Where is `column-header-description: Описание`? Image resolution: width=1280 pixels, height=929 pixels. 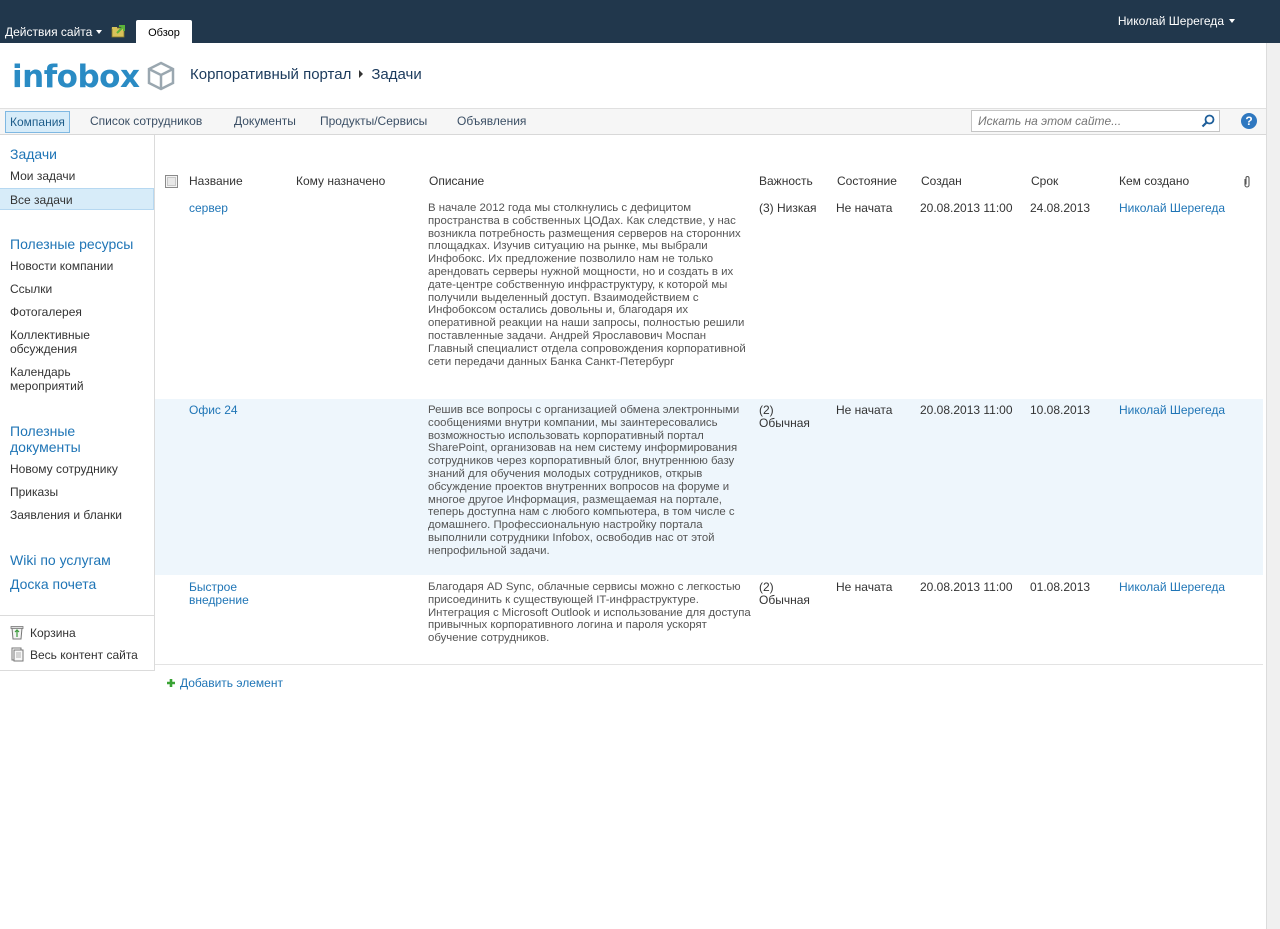
column-header-description: Описание is located at coordinates (456, 181).